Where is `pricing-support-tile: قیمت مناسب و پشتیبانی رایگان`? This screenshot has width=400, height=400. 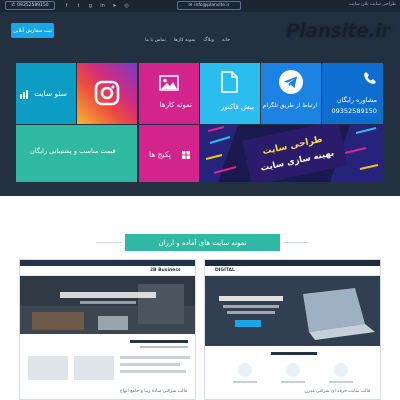
pricing-support-tile: قیمت مناسب و پشتیبانی رایگان is located at coordinates (76, 153).